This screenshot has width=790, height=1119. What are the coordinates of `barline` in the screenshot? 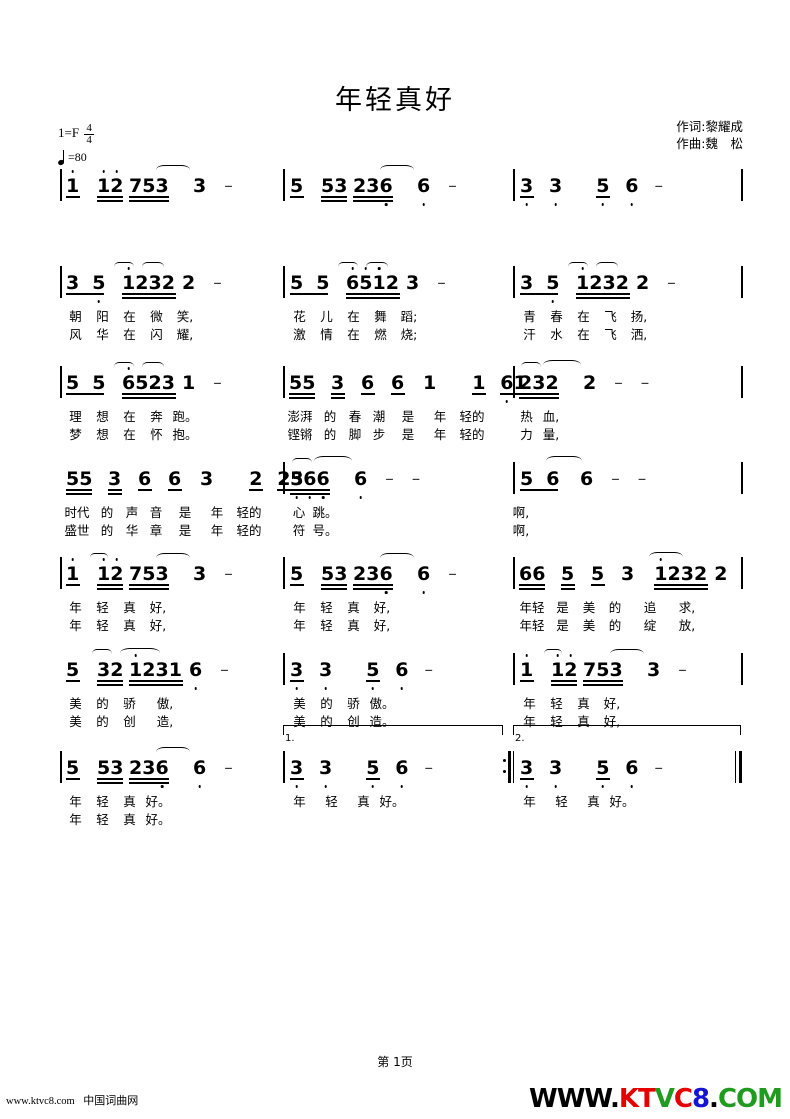 It's located at (284, 382).